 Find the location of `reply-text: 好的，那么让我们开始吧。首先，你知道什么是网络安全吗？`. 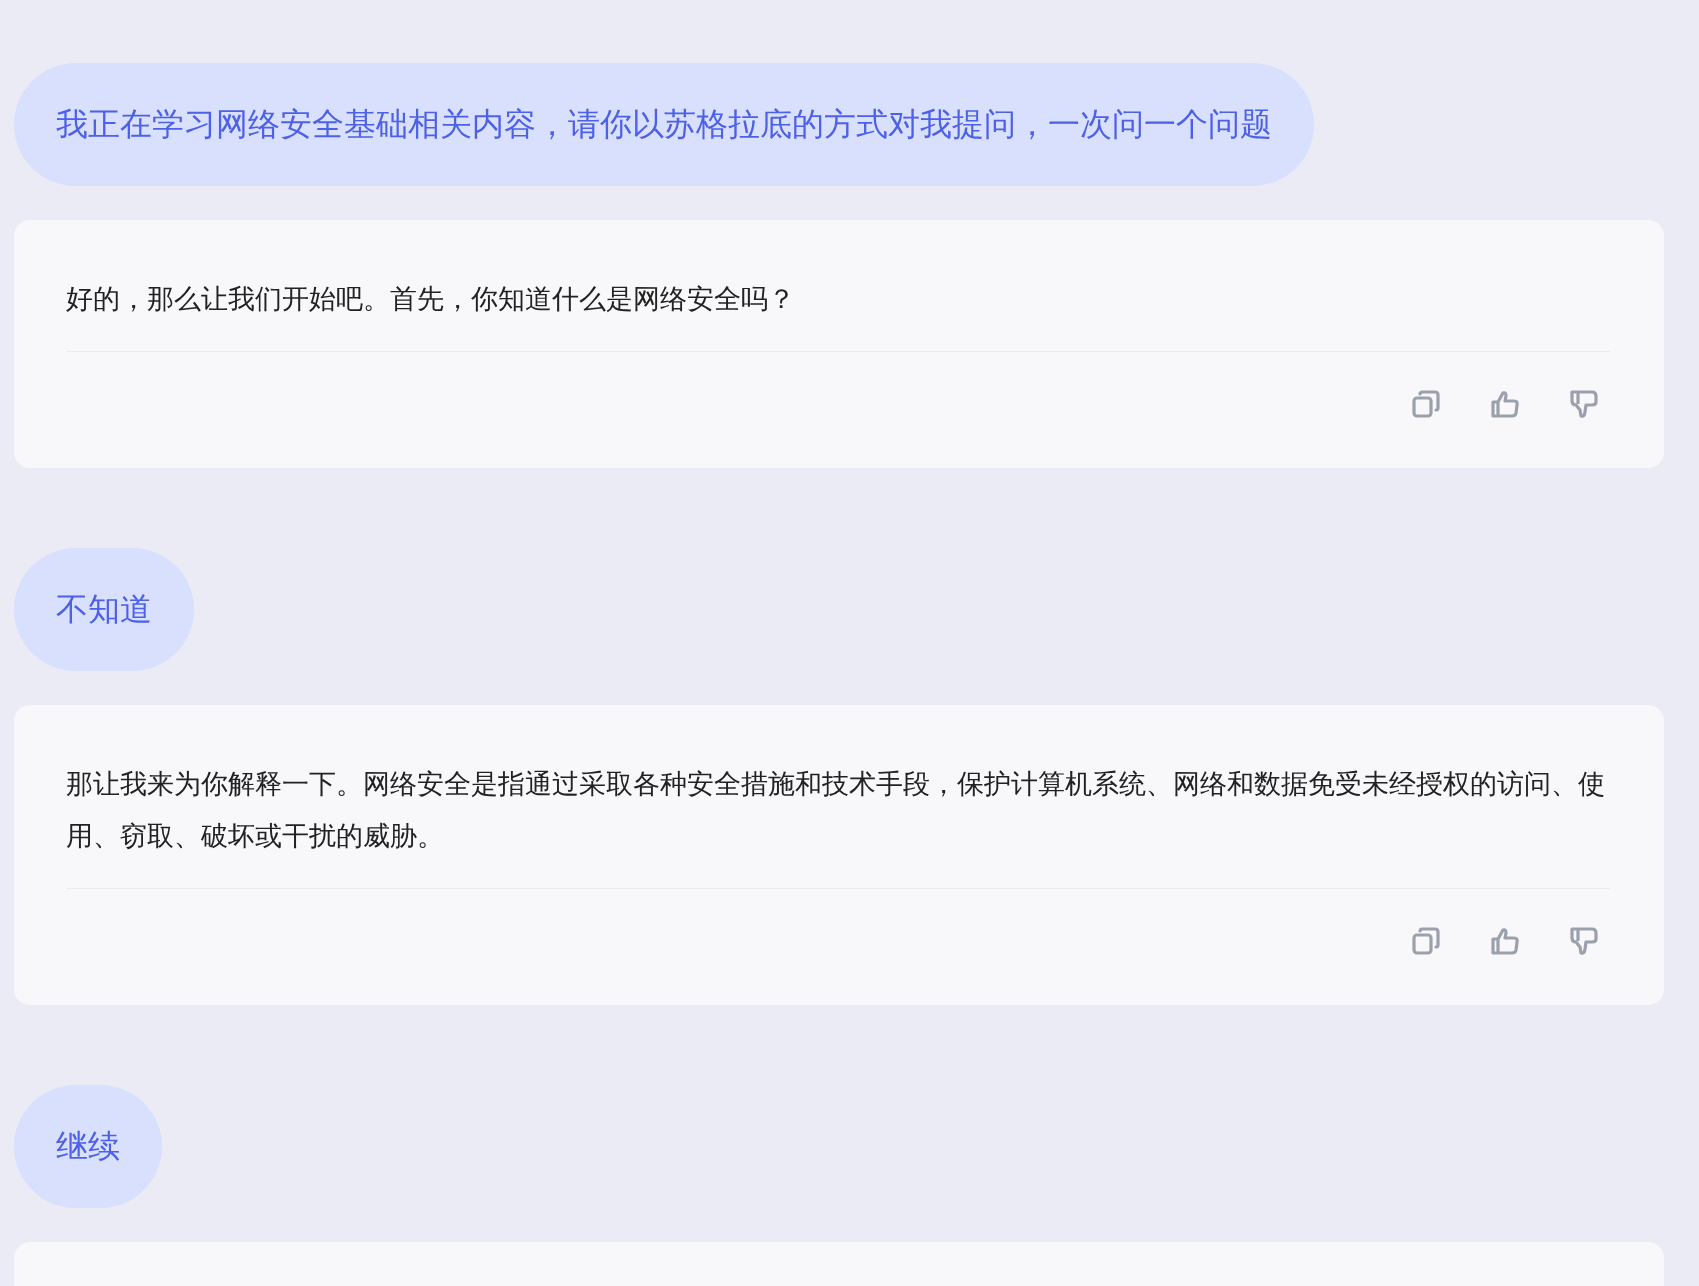

reply-text: 好的，那么让我们开始吧。首先，你知道什么是网络安全吗？ is located at coordinates (431, 299).